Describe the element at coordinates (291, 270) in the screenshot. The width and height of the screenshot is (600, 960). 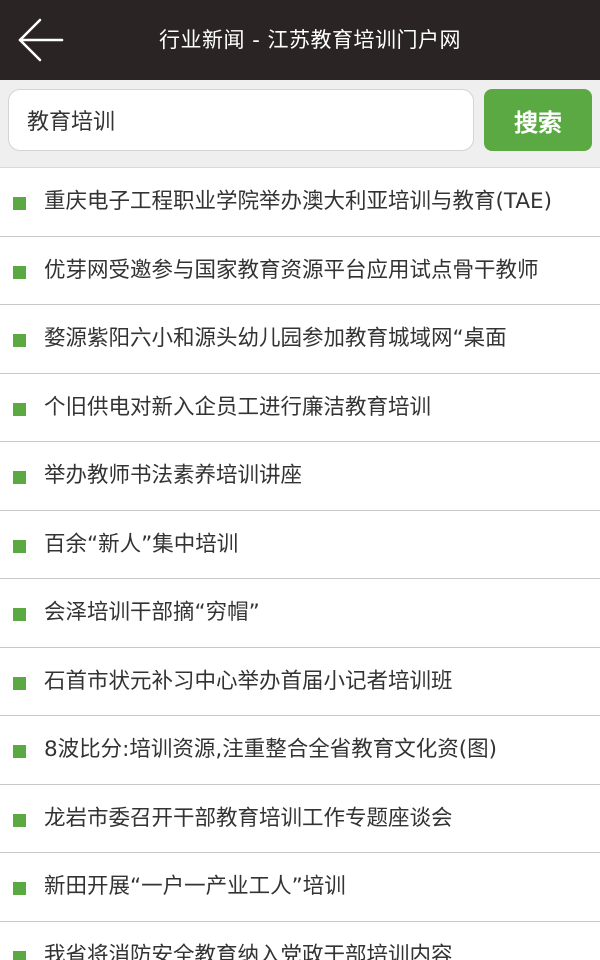
I see `news-title: 优芽网受邀参与国家教育资源平台应用试点骨干教师` at that location.